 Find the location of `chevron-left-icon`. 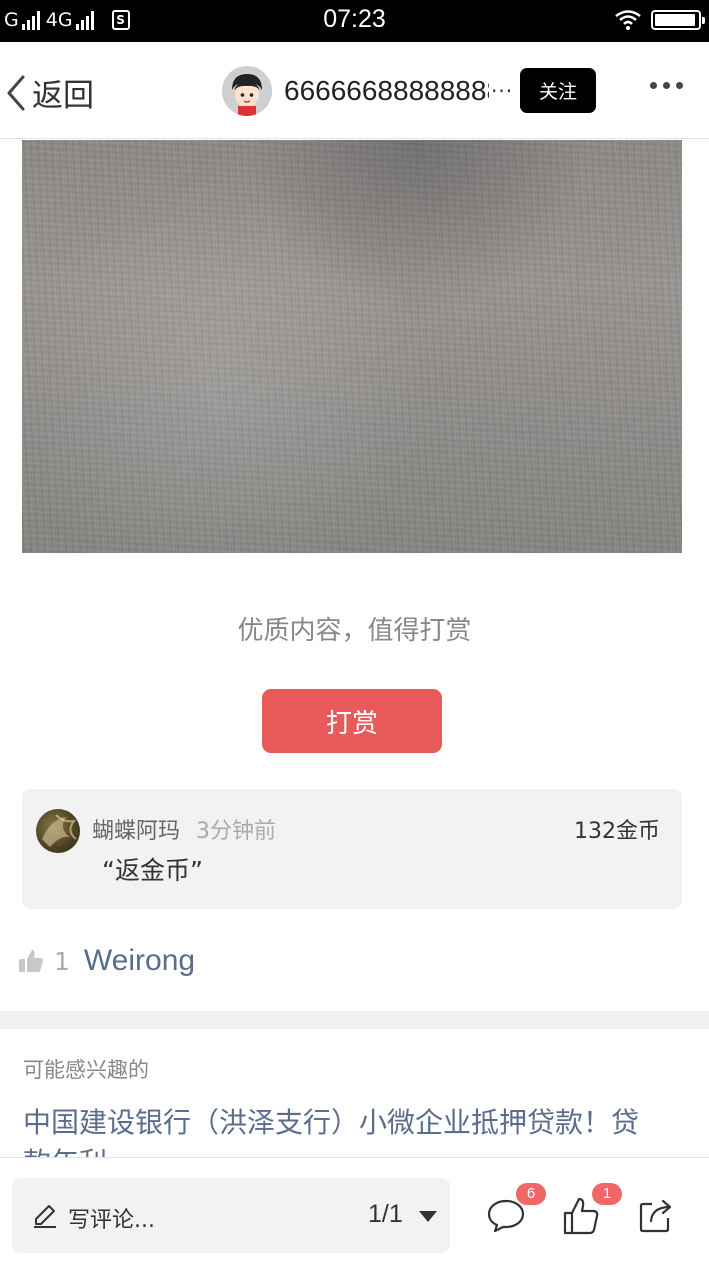

chevron-left-icon is located at coordinates (16, 92).